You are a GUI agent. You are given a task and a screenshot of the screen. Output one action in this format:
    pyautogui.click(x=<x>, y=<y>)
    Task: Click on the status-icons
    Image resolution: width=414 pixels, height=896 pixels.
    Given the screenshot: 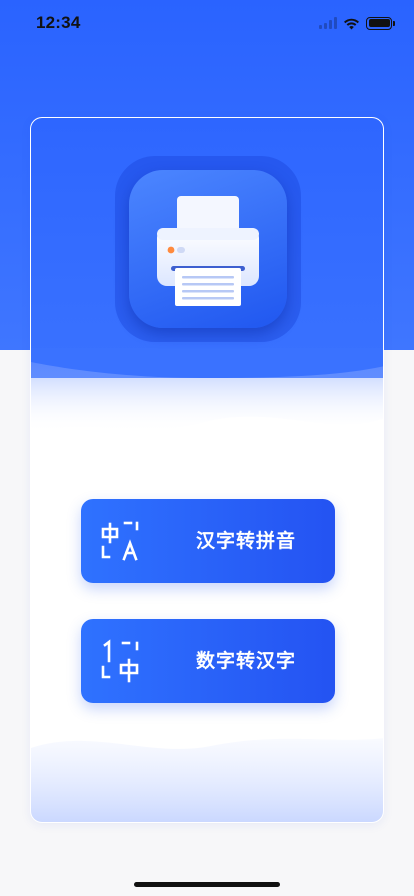 What is the action you would take?
    pyautogui.click(x=357, y=23)
    